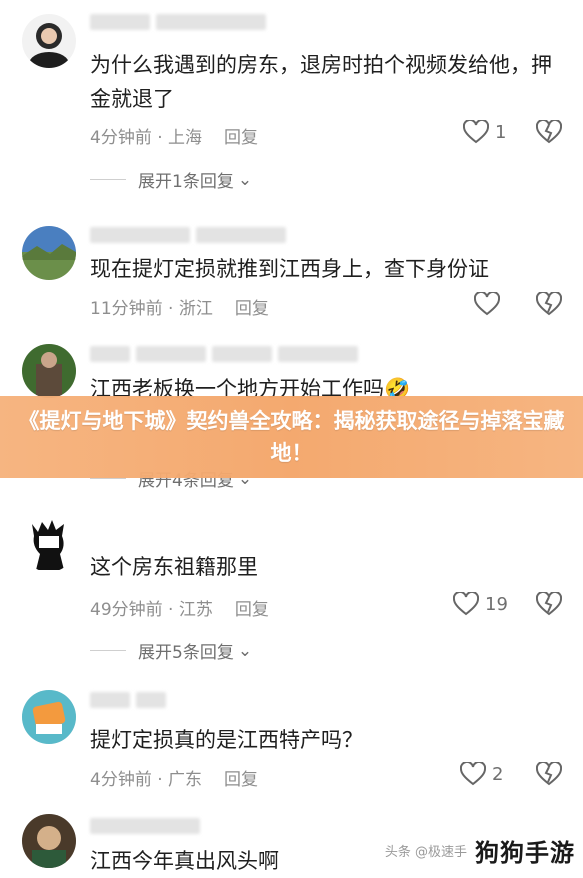  Describe the element at coordinates (289, 269) in the screenshot. I see `comment-text: 现在提灯定损就推到江西身上，查下身份证` at that location.